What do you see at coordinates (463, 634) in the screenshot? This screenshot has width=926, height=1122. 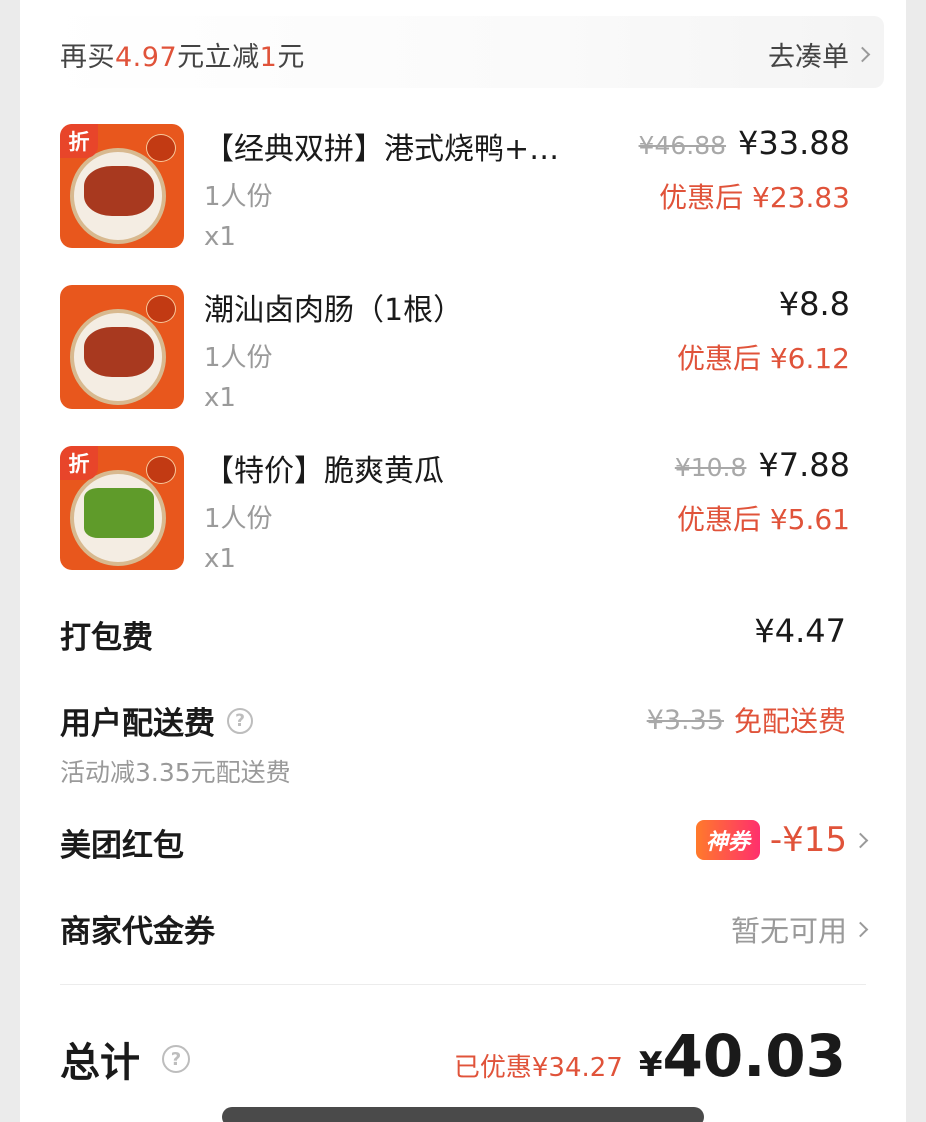 I see `packing-fee-row: 打包费 ¥4.47` at bounding box center [463, 634].